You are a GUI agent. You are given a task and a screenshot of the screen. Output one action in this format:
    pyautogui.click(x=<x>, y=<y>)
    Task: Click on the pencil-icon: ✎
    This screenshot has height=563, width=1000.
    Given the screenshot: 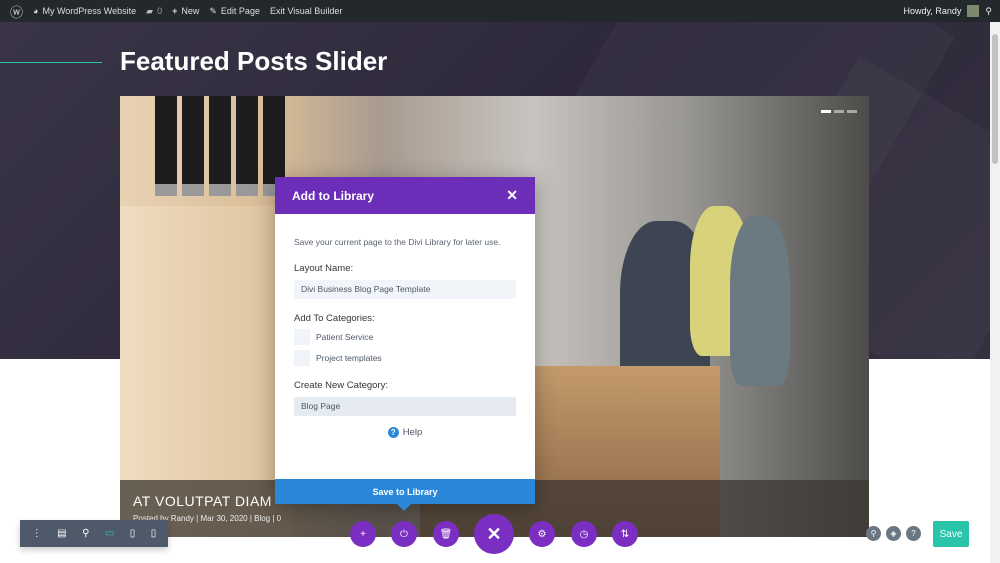 What is the action you would take?
    pyautogui.click(x=213, y=10)
    